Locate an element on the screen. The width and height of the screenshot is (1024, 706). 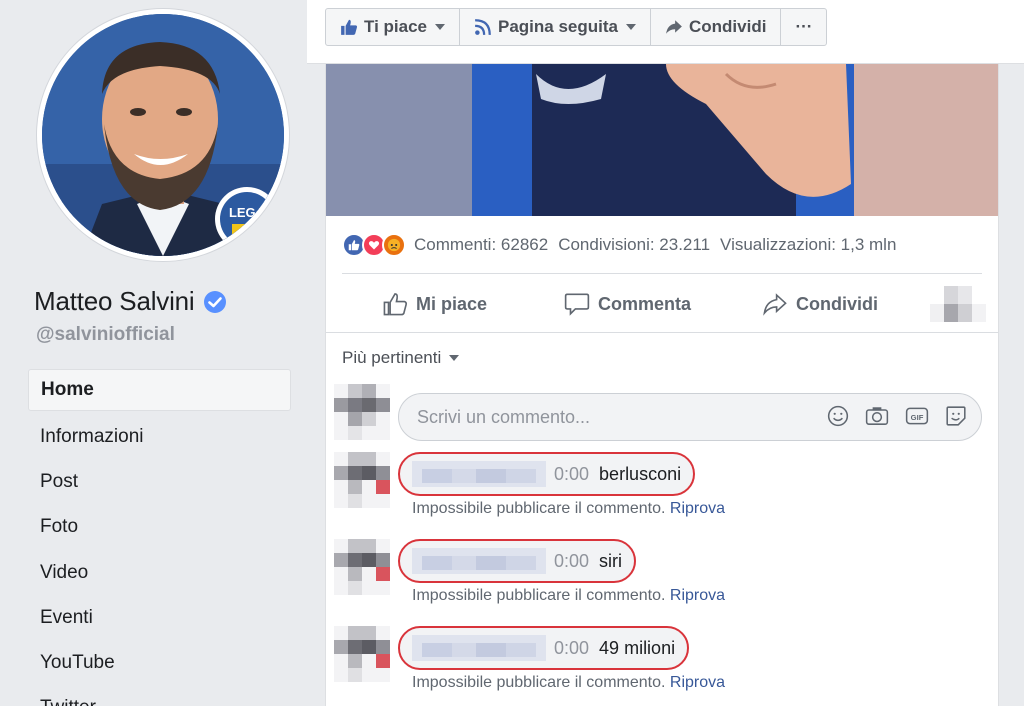
post-comment-button: Commenta is located at coordinates (627, 304).